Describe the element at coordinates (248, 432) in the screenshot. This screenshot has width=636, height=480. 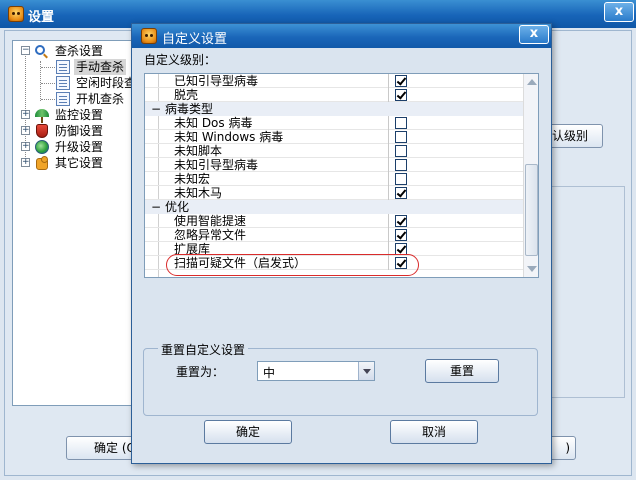
I see `dialog-ok-button: 确定` at that location.